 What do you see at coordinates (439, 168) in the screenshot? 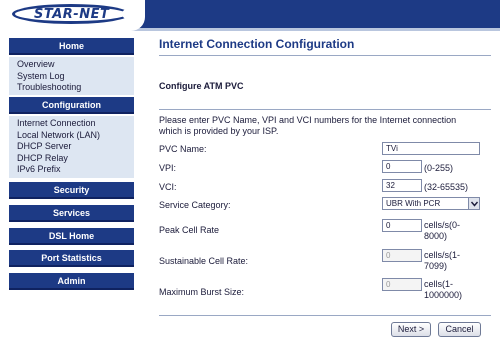
I see `vpi-range-hint: (0-255)` at bounding box center [439, 168].